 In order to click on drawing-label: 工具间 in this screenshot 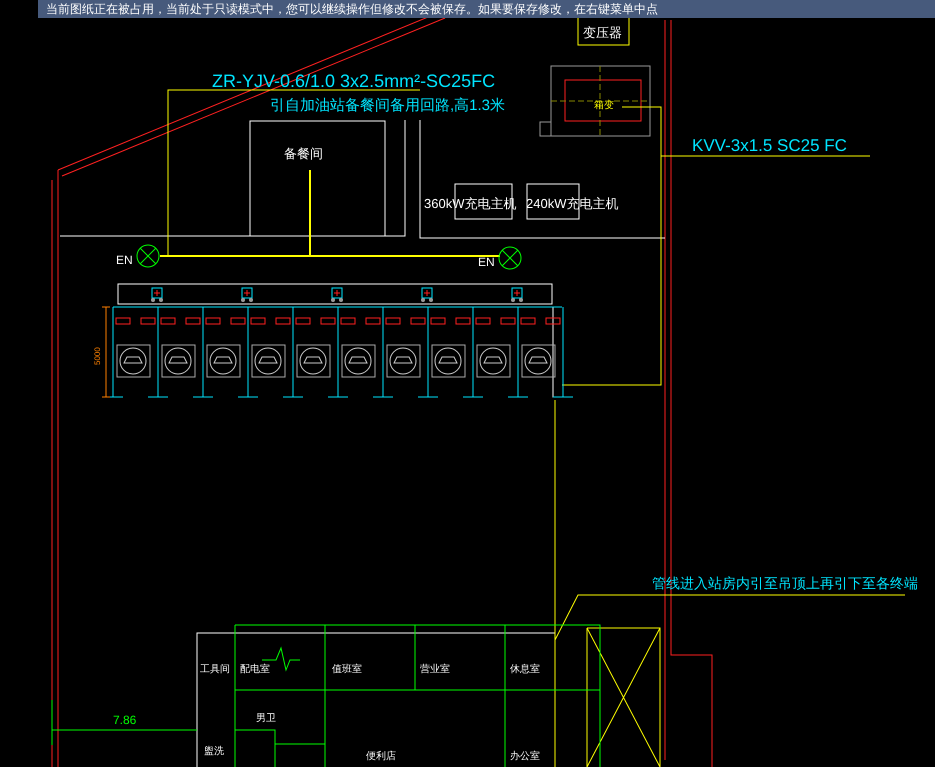, I will do `click(215, 669)`.